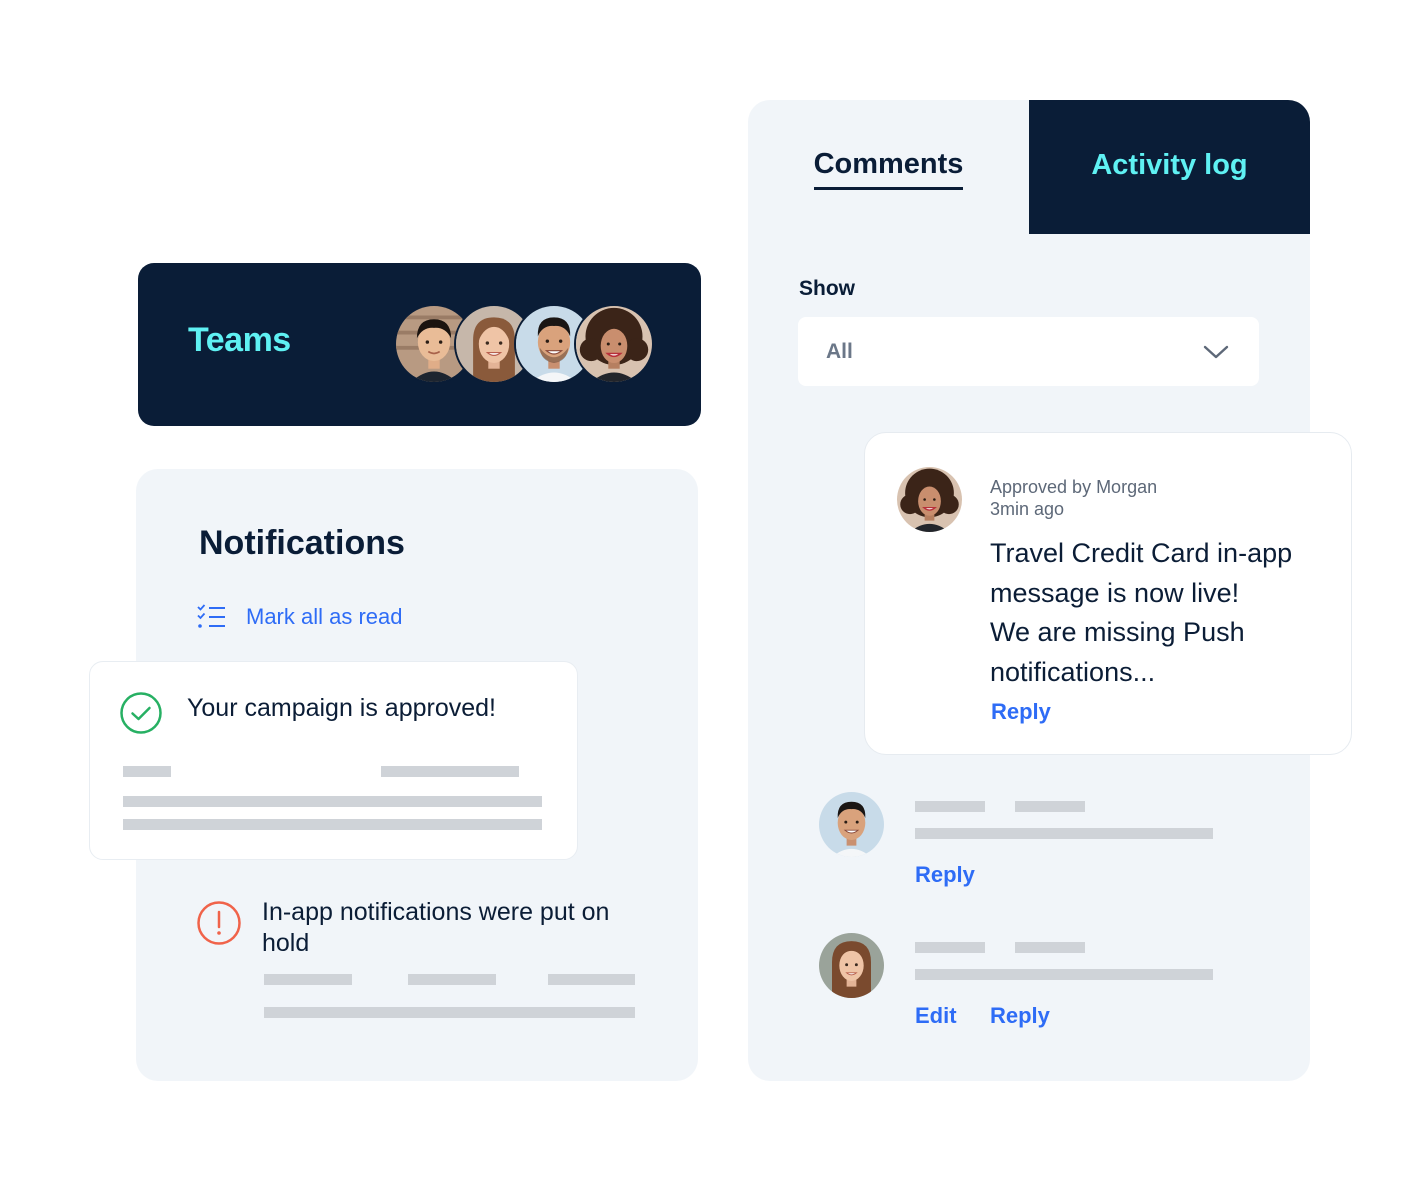  Describe the element at coordinates (1073, 498) in the screenshot. I see `comment-meta: Approved by Morgan 3min ago` at that location.